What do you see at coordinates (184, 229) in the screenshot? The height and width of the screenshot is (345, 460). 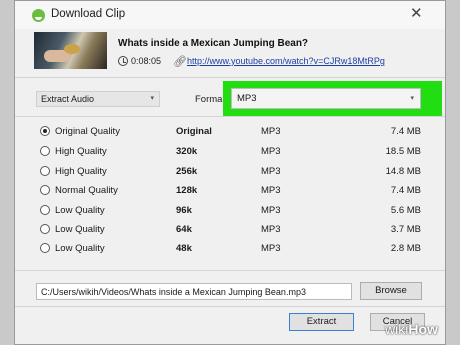 I see `quality-bitrate: 64k` at bounding box center [184, 229].